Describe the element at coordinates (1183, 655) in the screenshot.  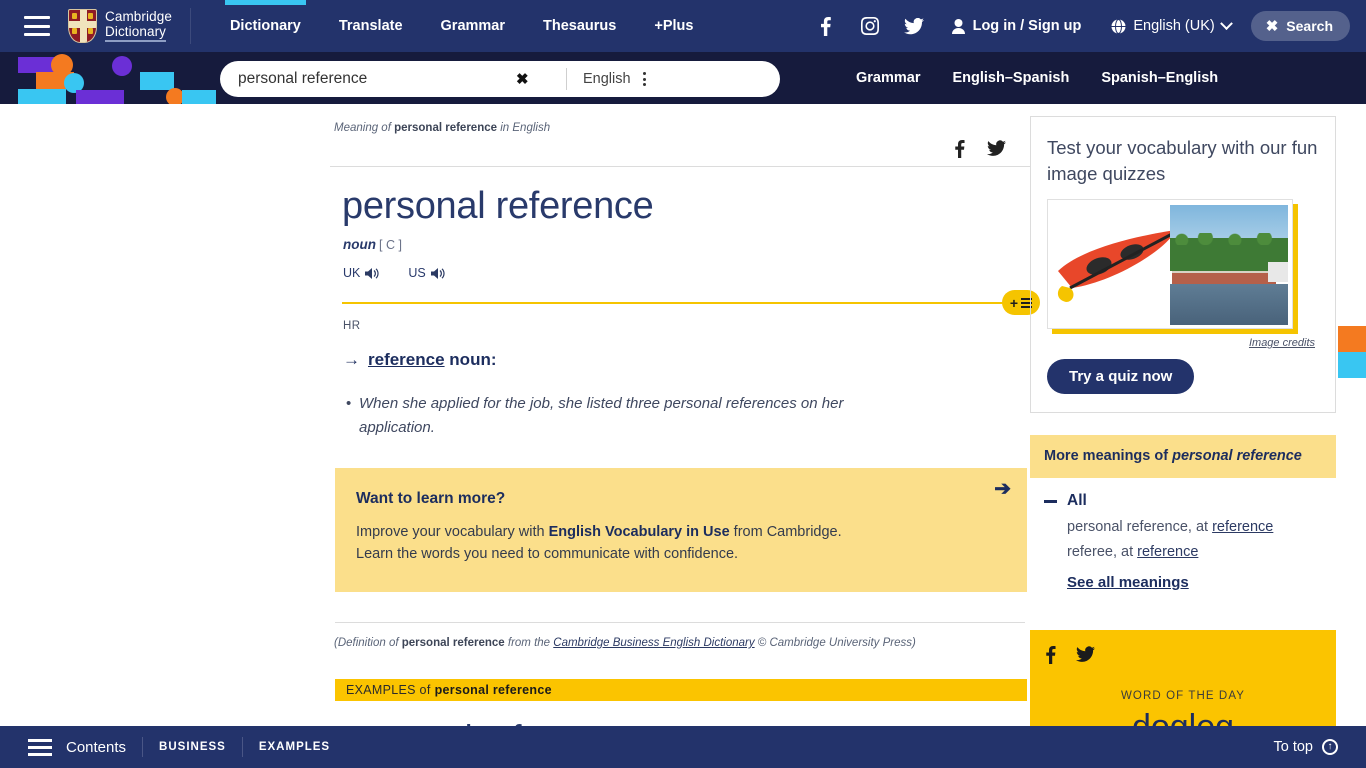
I see `word-of-the-day-share` at that location.